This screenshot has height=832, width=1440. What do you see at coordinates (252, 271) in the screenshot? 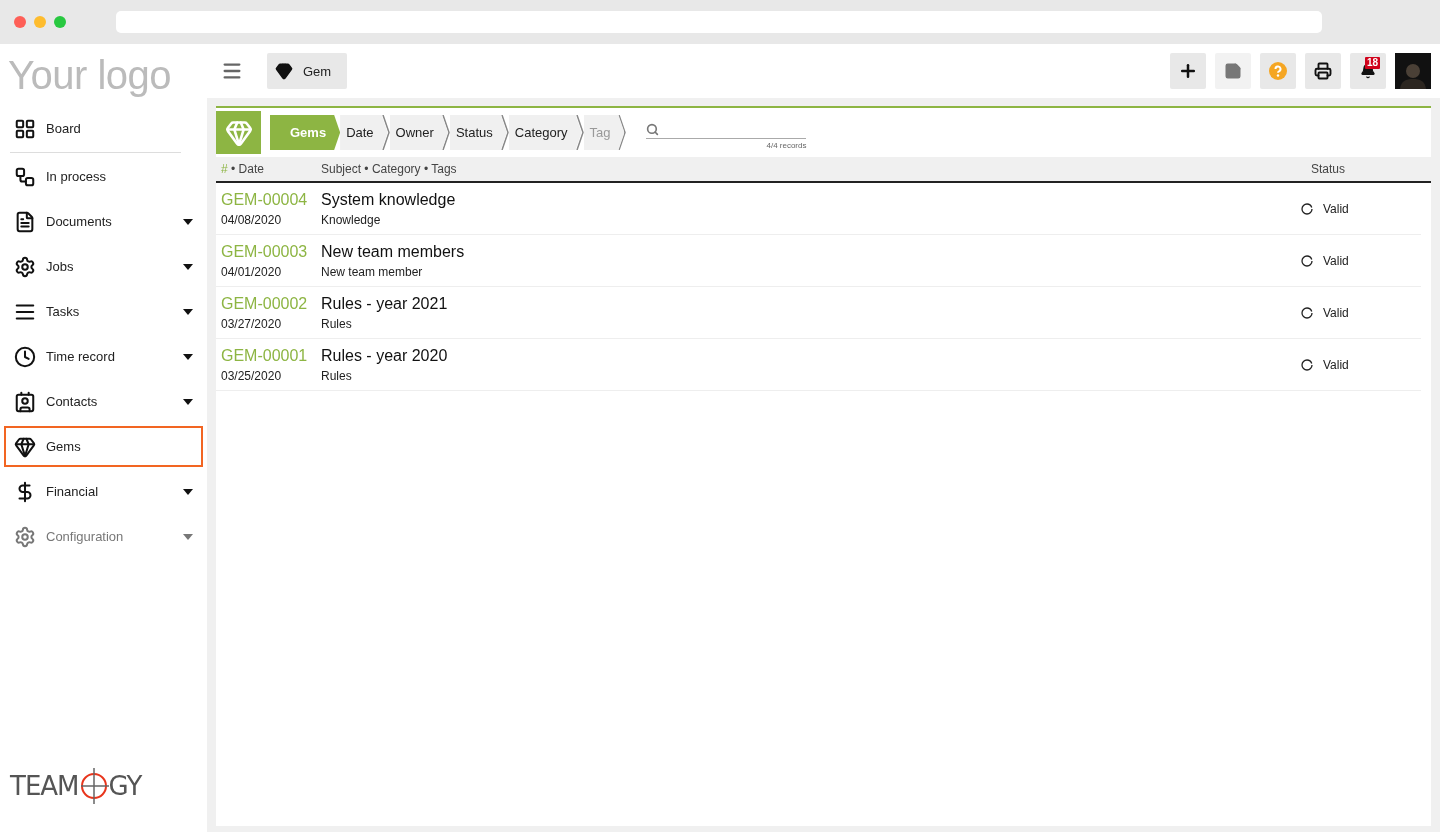
I see `record-date: 04/01/2020` at bounding box center [252, 271].